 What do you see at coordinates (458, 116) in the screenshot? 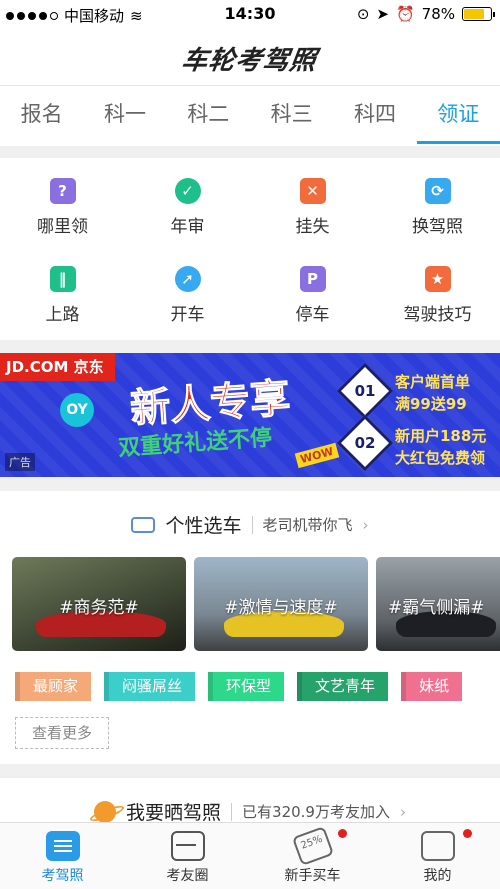
I see `tab-5: 领证` at bounding box center [458, 116].